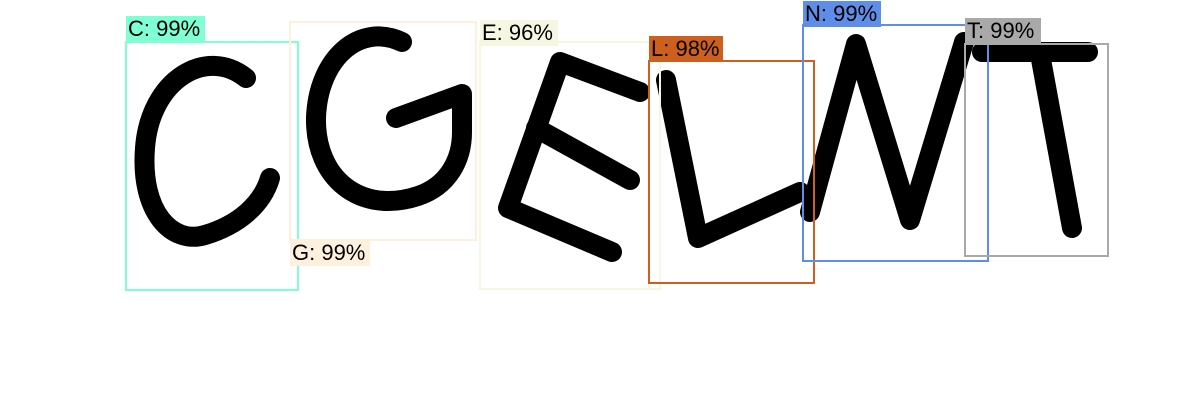  What do you see at coordinates (519, 33) in the screenshot?
I see `detection-label-e: E: 96%` at bounding box center [519, 33].